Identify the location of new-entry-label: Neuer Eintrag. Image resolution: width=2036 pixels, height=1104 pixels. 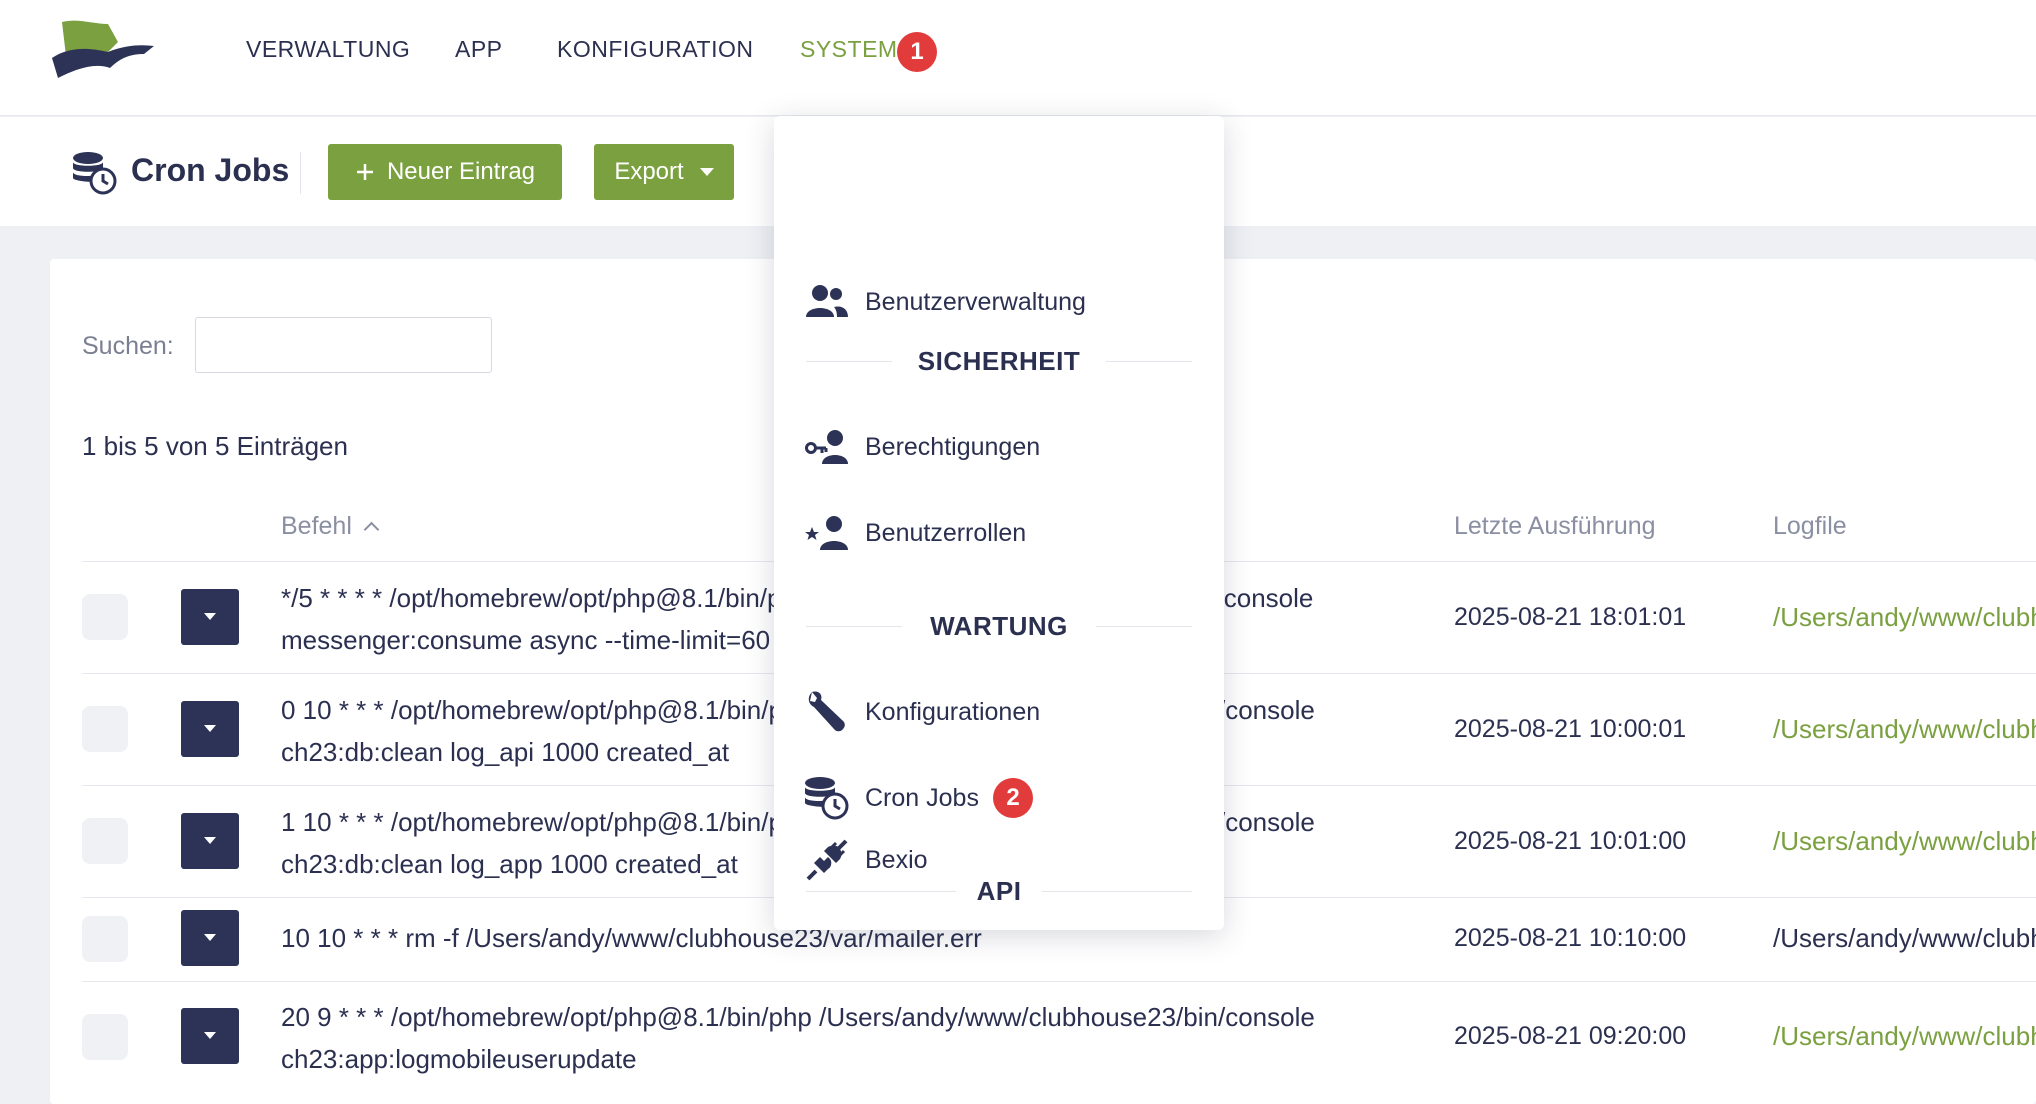
(461, 171).